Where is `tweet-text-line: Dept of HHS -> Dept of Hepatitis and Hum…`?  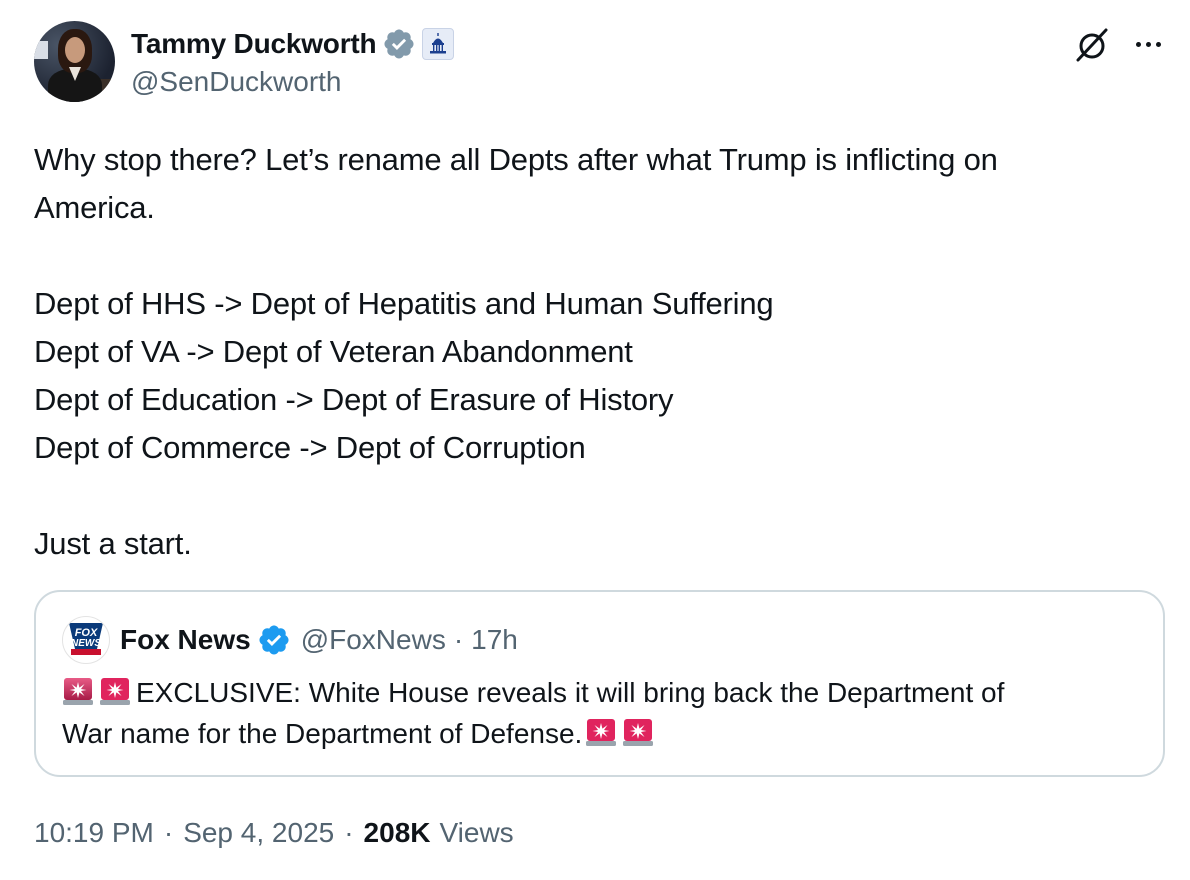
tweet-text-line: Dept of HHS -> Dept of Hepatitis and Hum… is located at coordinates (404, 303).